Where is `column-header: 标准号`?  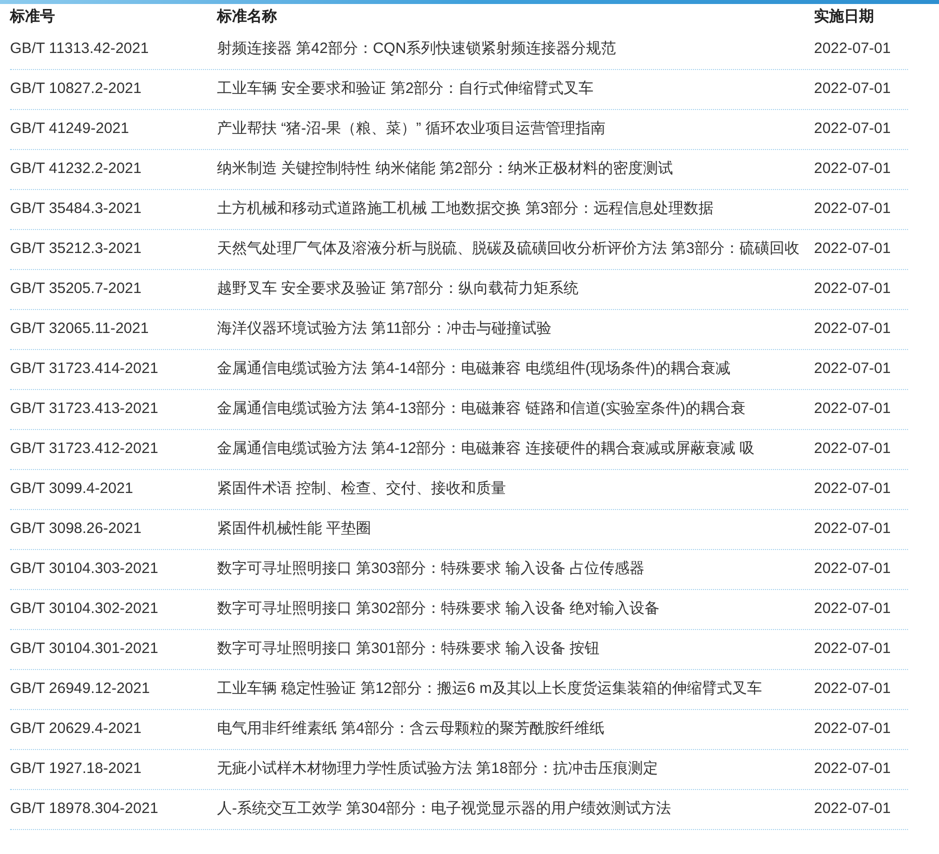
column-header: 标准号 is located at coordinates (33, 16).